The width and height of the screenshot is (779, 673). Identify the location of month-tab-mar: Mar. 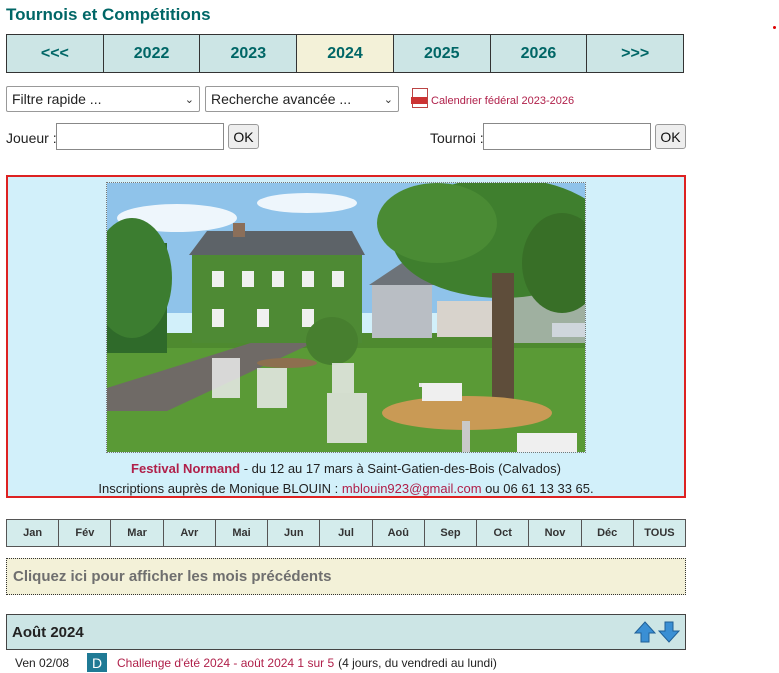
(137, 533).